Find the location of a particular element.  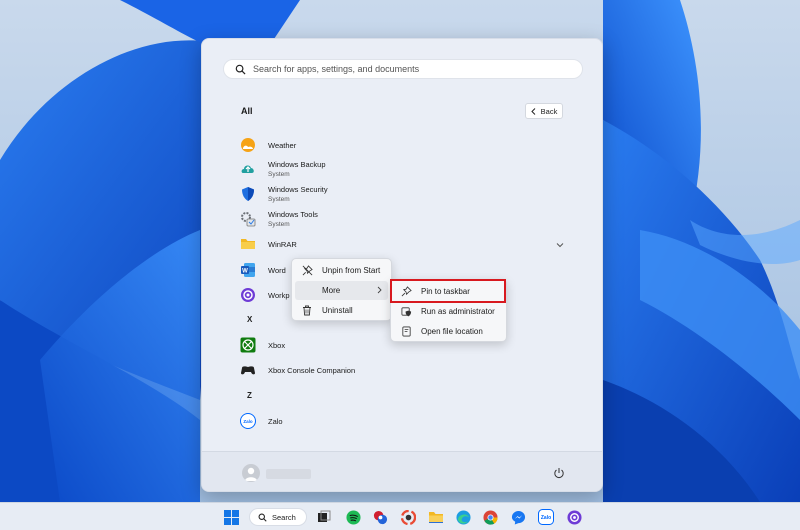

start-button is located at coordinates (231, 517).